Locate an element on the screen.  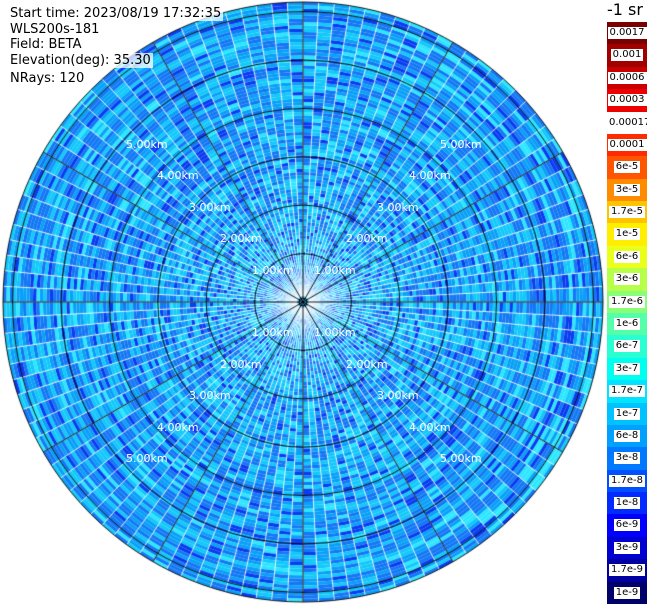
colorbar-level-label: 3e-9 is located at coordinates (627, 547).